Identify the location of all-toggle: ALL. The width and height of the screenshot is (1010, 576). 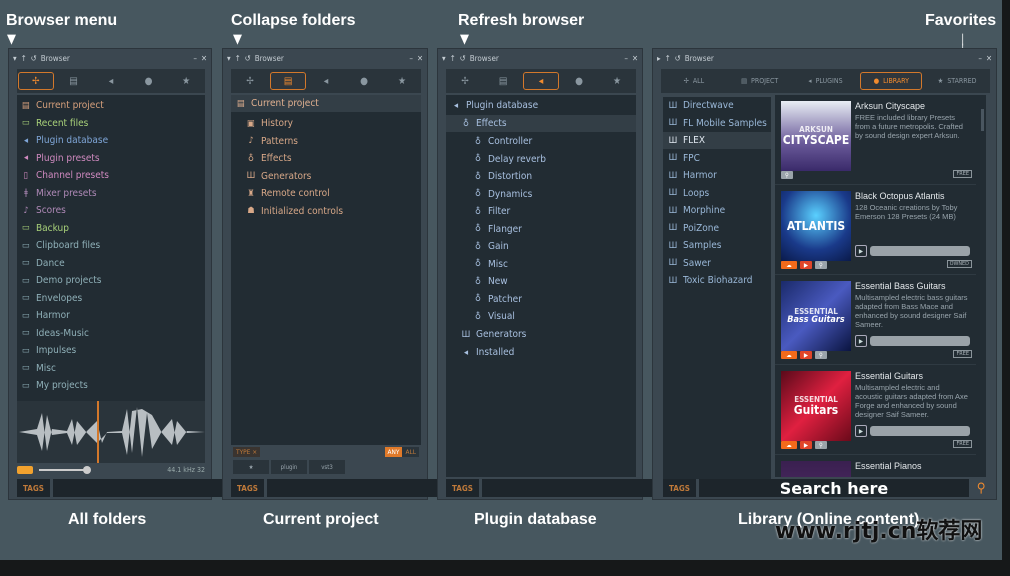
(410, 452).